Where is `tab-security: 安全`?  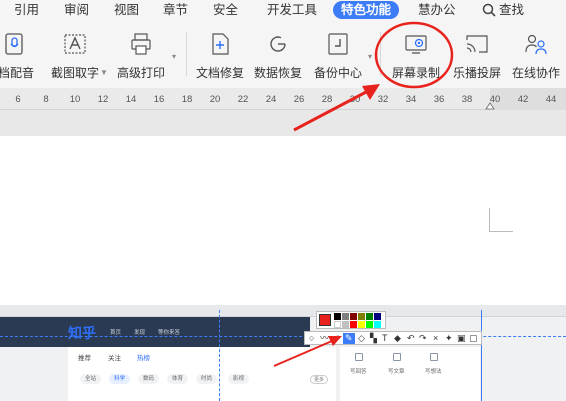 tab-security: 安全 is located at coordinates (225, 10).